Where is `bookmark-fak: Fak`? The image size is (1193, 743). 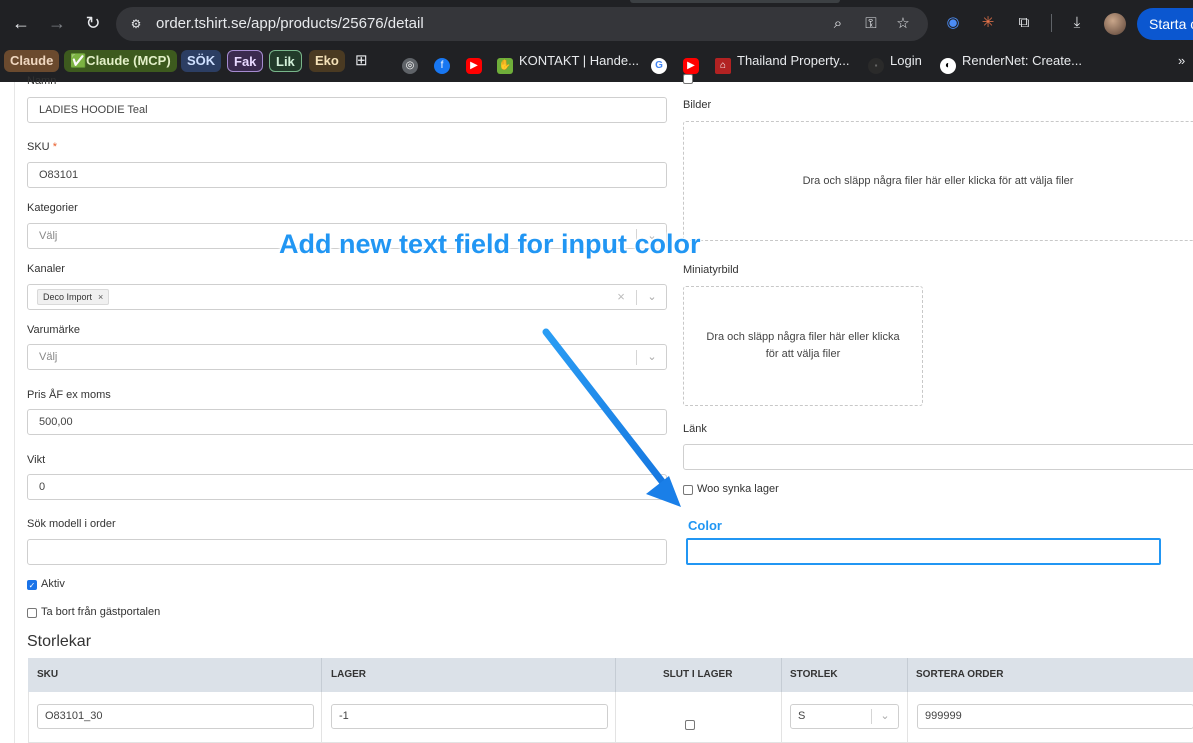
bookmark-fak: Fak is located at coordinates (245, 61).